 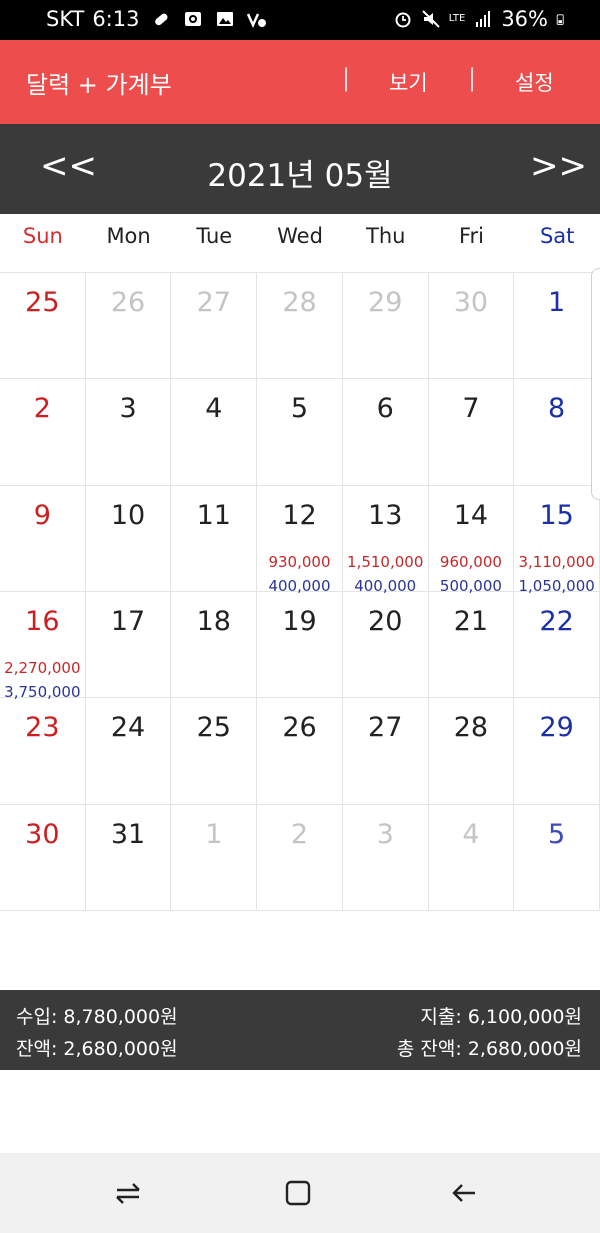 I want to click on calendar-day-cell: 16 2,270,000 3,750,000, so click(x=43, y=646).